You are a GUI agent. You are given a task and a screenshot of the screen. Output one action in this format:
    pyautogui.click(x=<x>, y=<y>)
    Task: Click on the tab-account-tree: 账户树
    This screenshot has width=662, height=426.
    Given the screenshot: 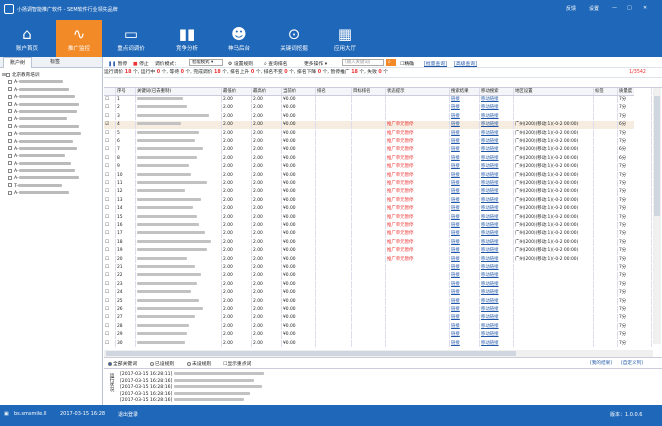 What is the action you would take?
    pyautogui.click(x=18, y=62)
    